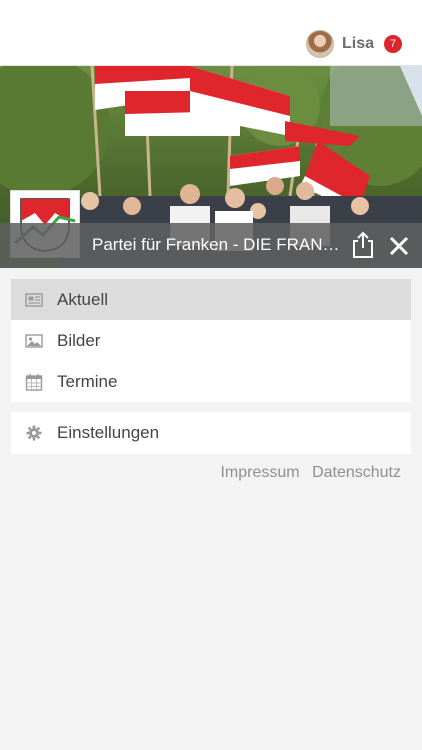 Image resolution: width=422 pixels, height=750 pixels. What do you see at coordinates (108, 432) in the screenshot?
I see `menu-item-label: Einstellungen` at bounding box center [108, 432].